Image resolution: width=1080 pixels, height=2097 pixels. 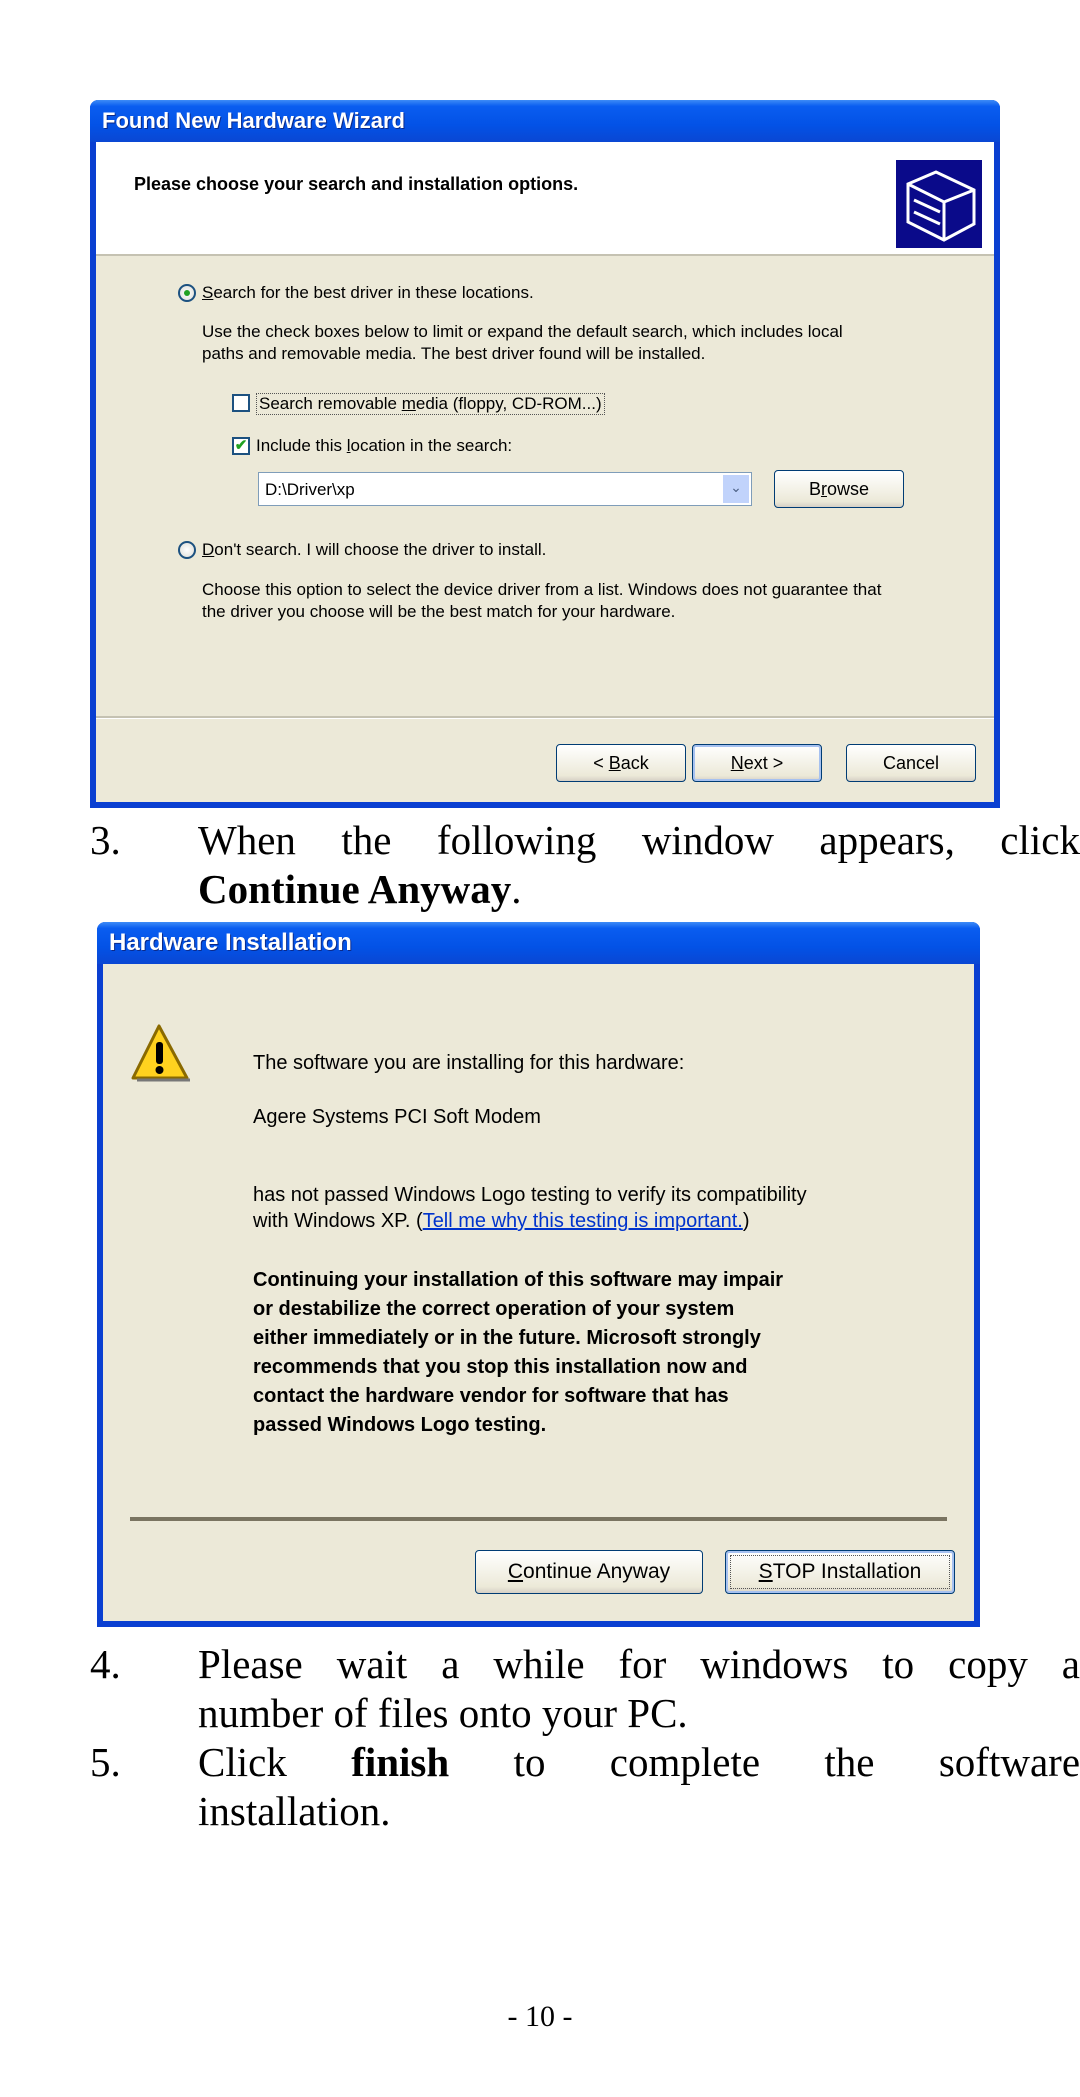 I want to click on back-button: < Back, so click(x=621, y=763).